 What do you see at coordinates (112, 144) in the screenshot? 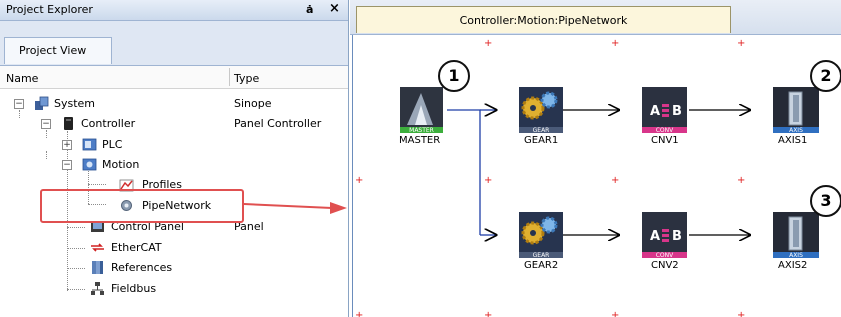
I see `tree-item-label: PLC` at bounding box center [112, 144].